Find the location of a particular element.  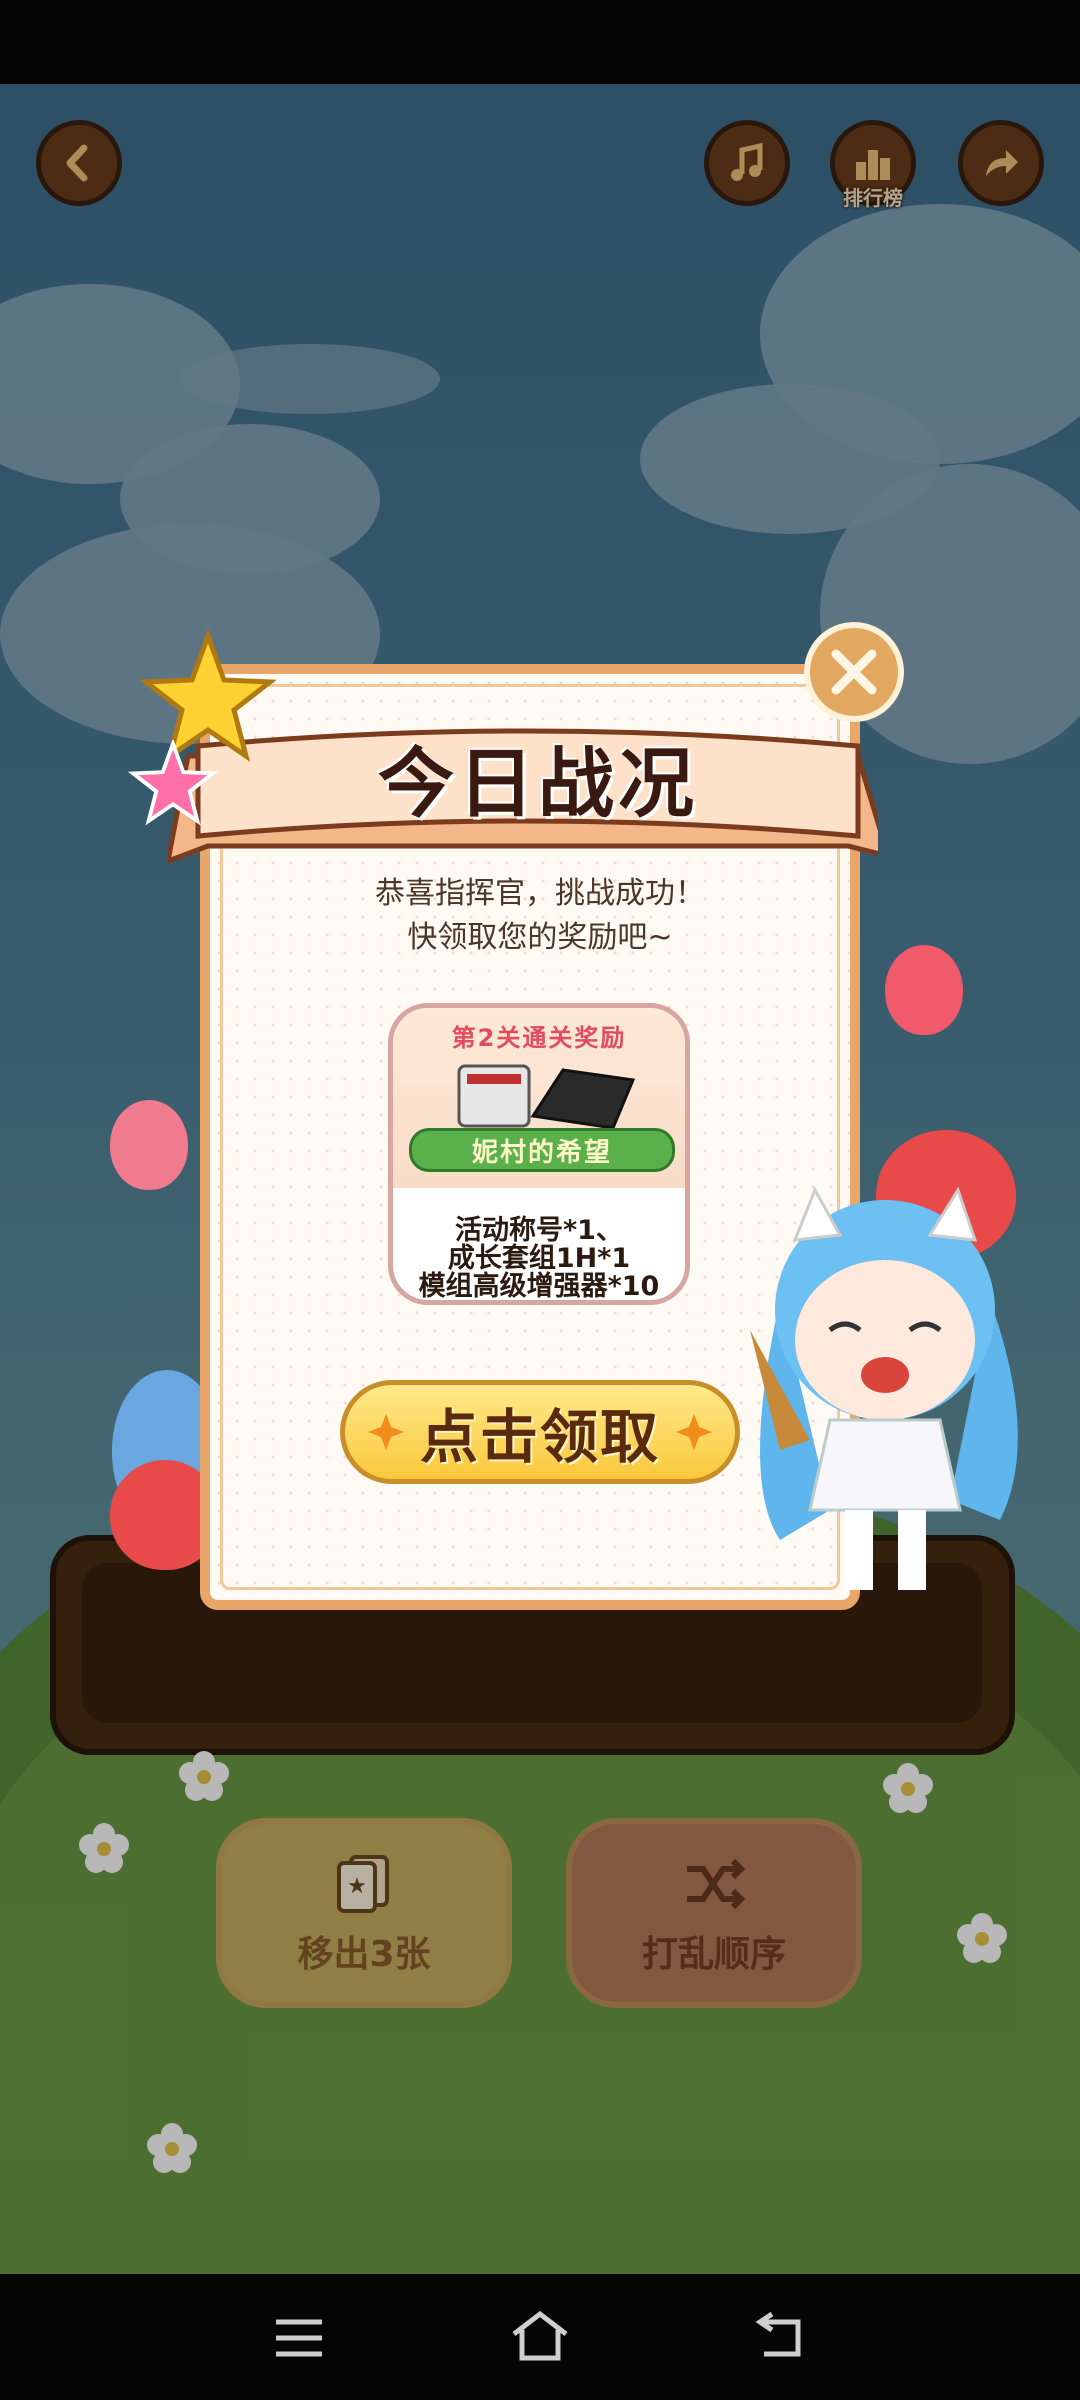

claim-label: 点击领取 is located at coordinates (539, 1437).